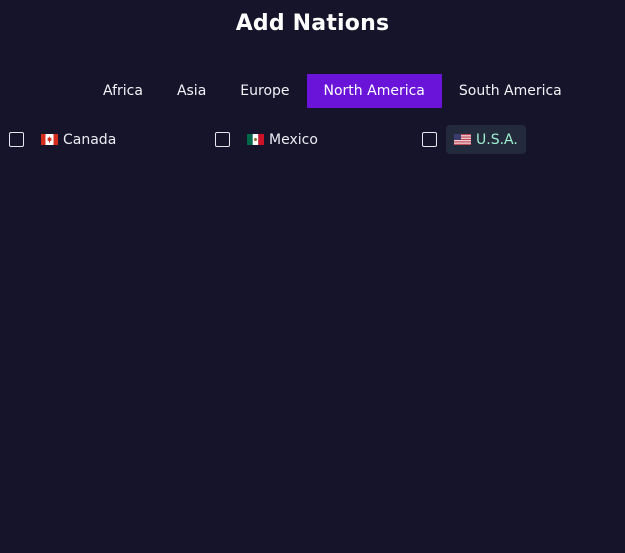 This screenshot has width=625, height=553. Describe the element at coordinates (312, 23) in the screenshot. I see `page-title: Add Nations` at that location.